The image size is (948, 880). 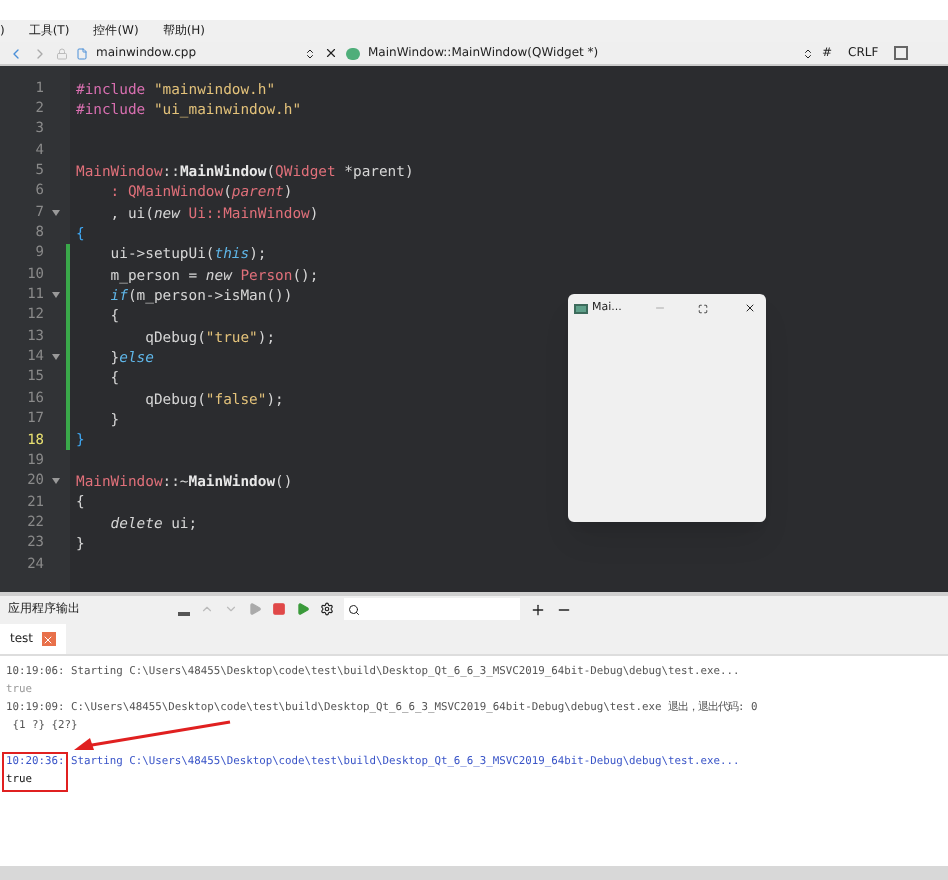 What do you see at coordinates (432, 609) in the screenshot?
I see `search-field` at bounding box center [432, 609].